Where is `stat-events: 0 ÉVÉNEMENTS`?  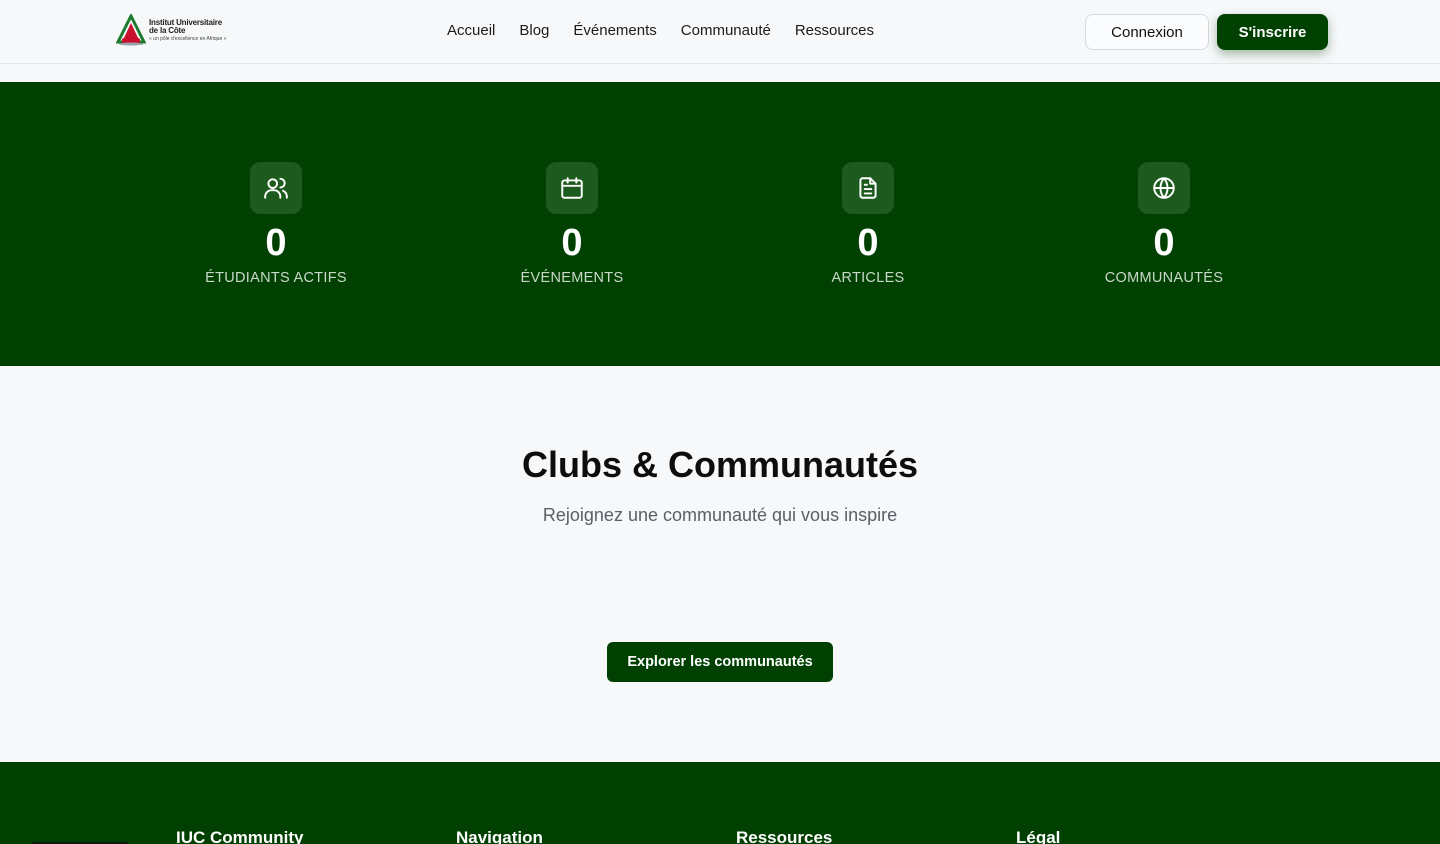
stat-events: 0 ÉVÉNEMENTS is located at coordinates (572, 224).